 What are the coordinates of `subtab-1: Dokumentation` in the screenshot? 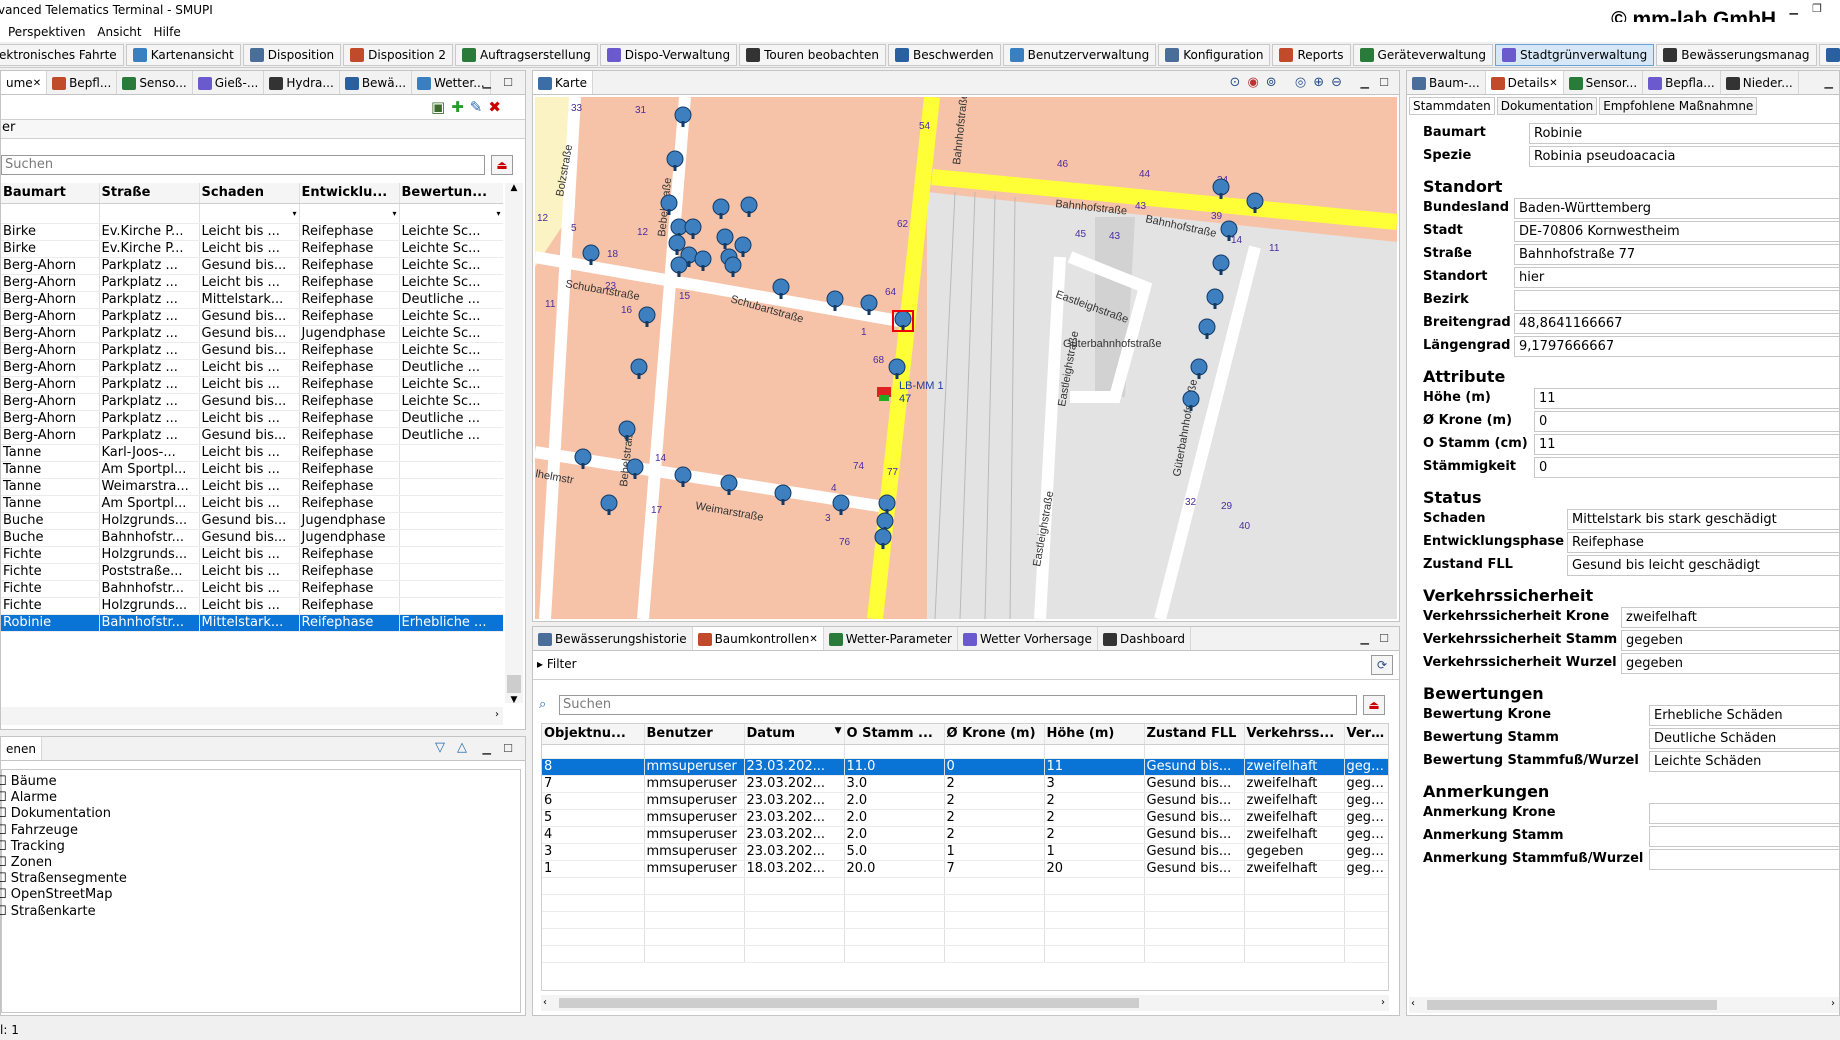 It's located at (1547, 106).